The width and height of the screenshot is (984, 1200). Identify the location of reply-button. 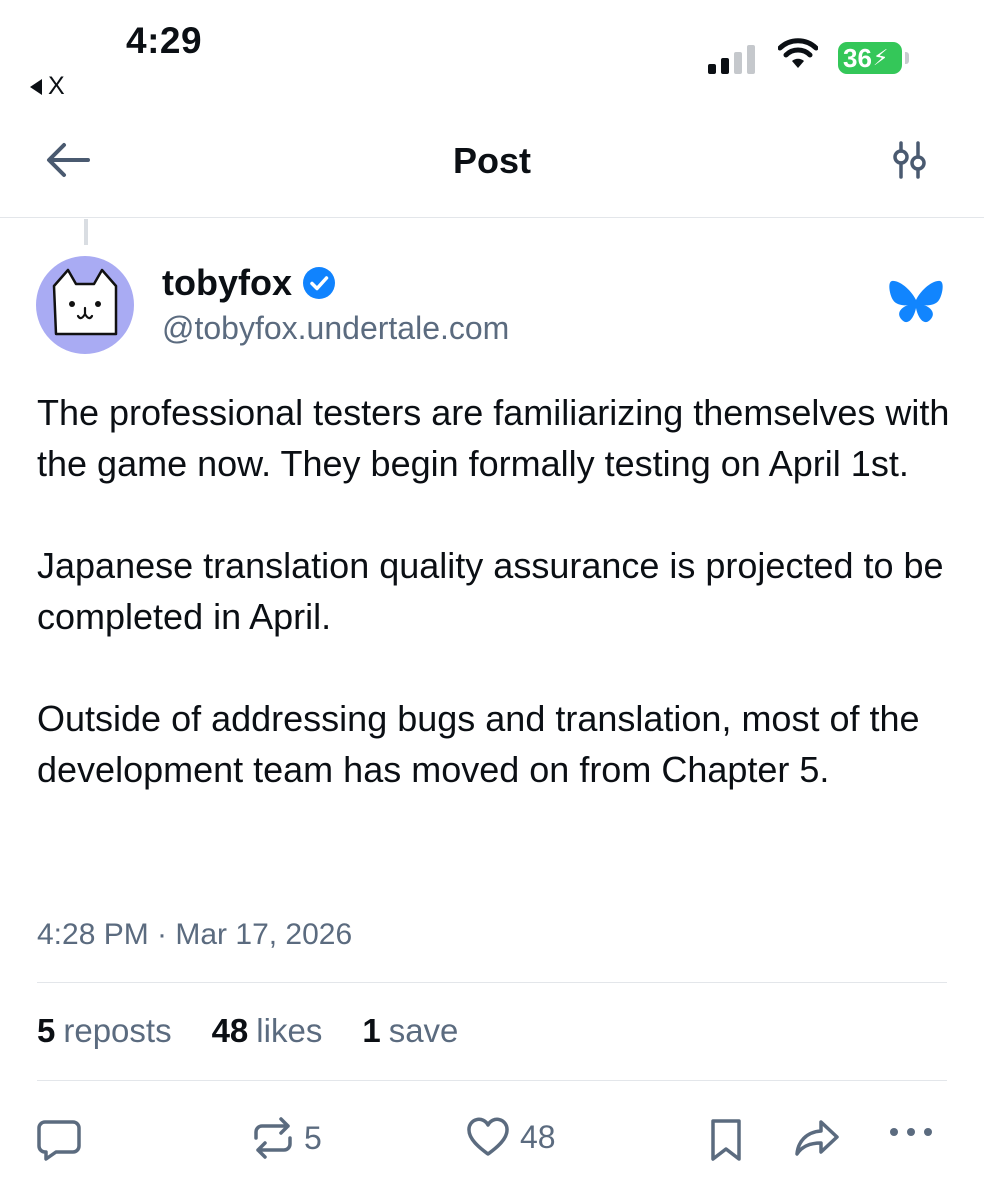
(59, 1140).